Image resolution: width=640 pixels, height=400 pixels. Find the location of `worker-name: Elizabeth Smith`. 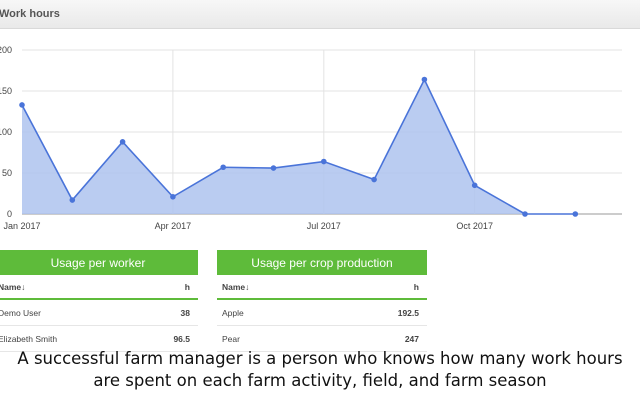

worker-name: Elizabeth Smith is located at coordinates (29, 338).